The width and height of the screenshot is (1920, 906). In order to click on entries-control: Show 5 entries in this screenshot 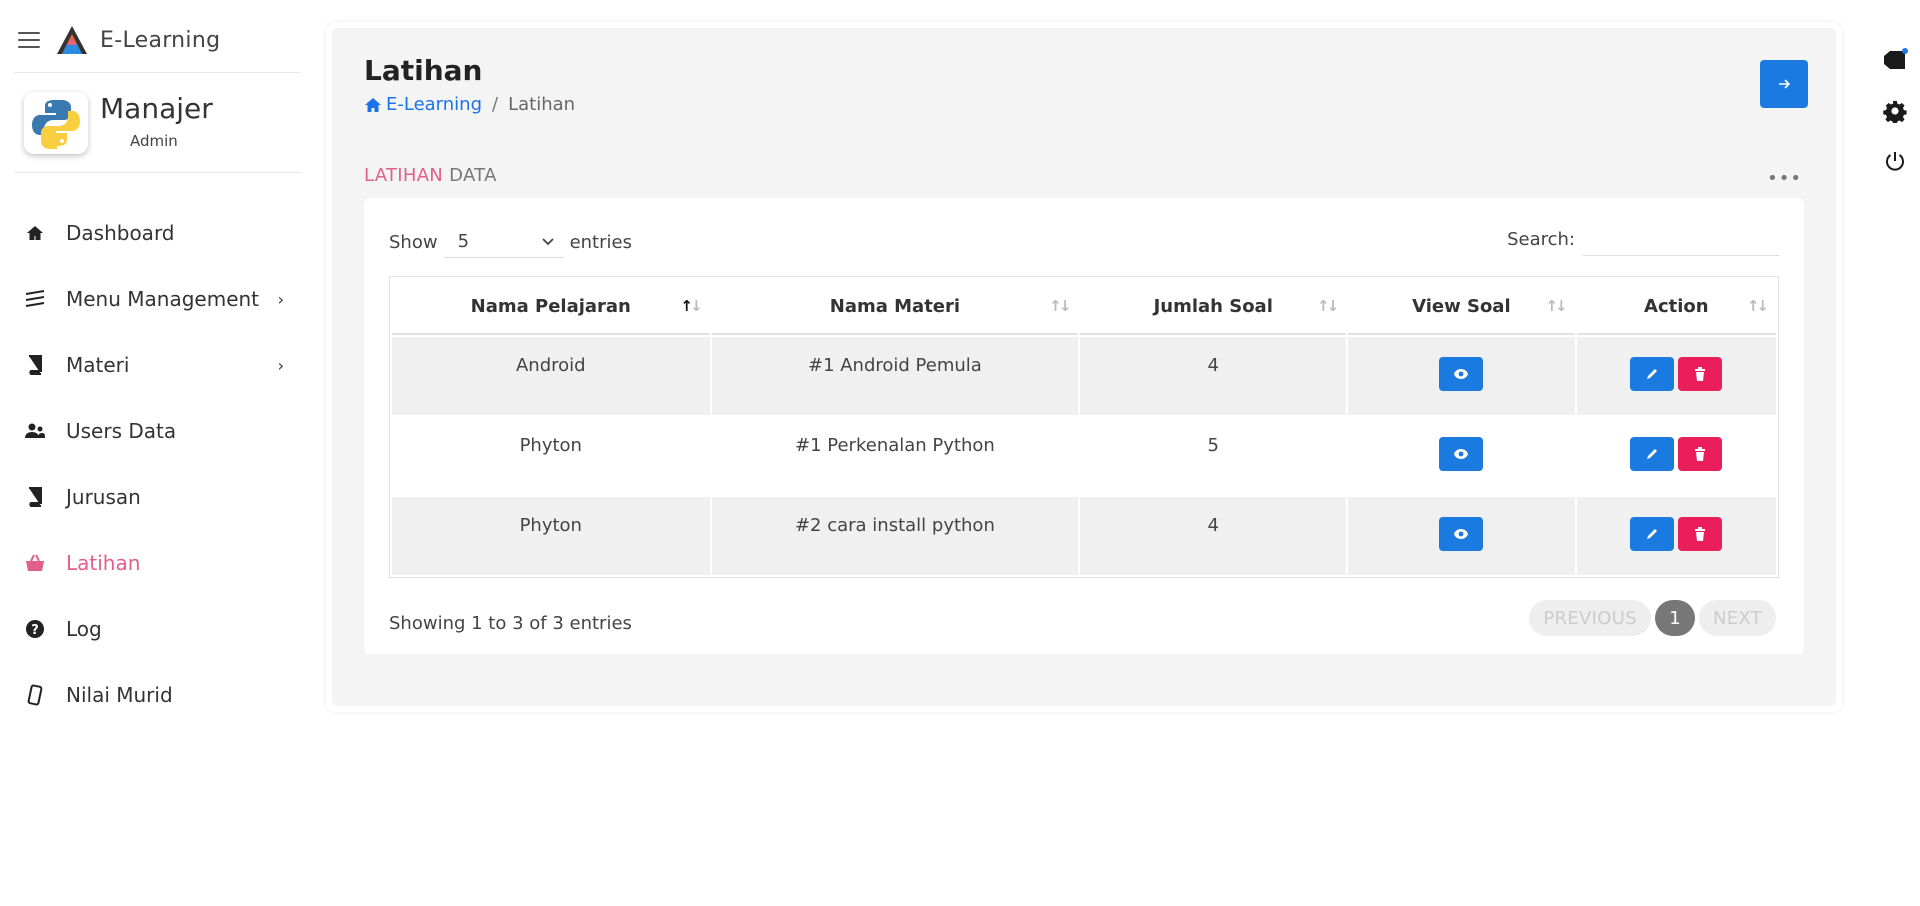, I will do `click(510, 242)`.